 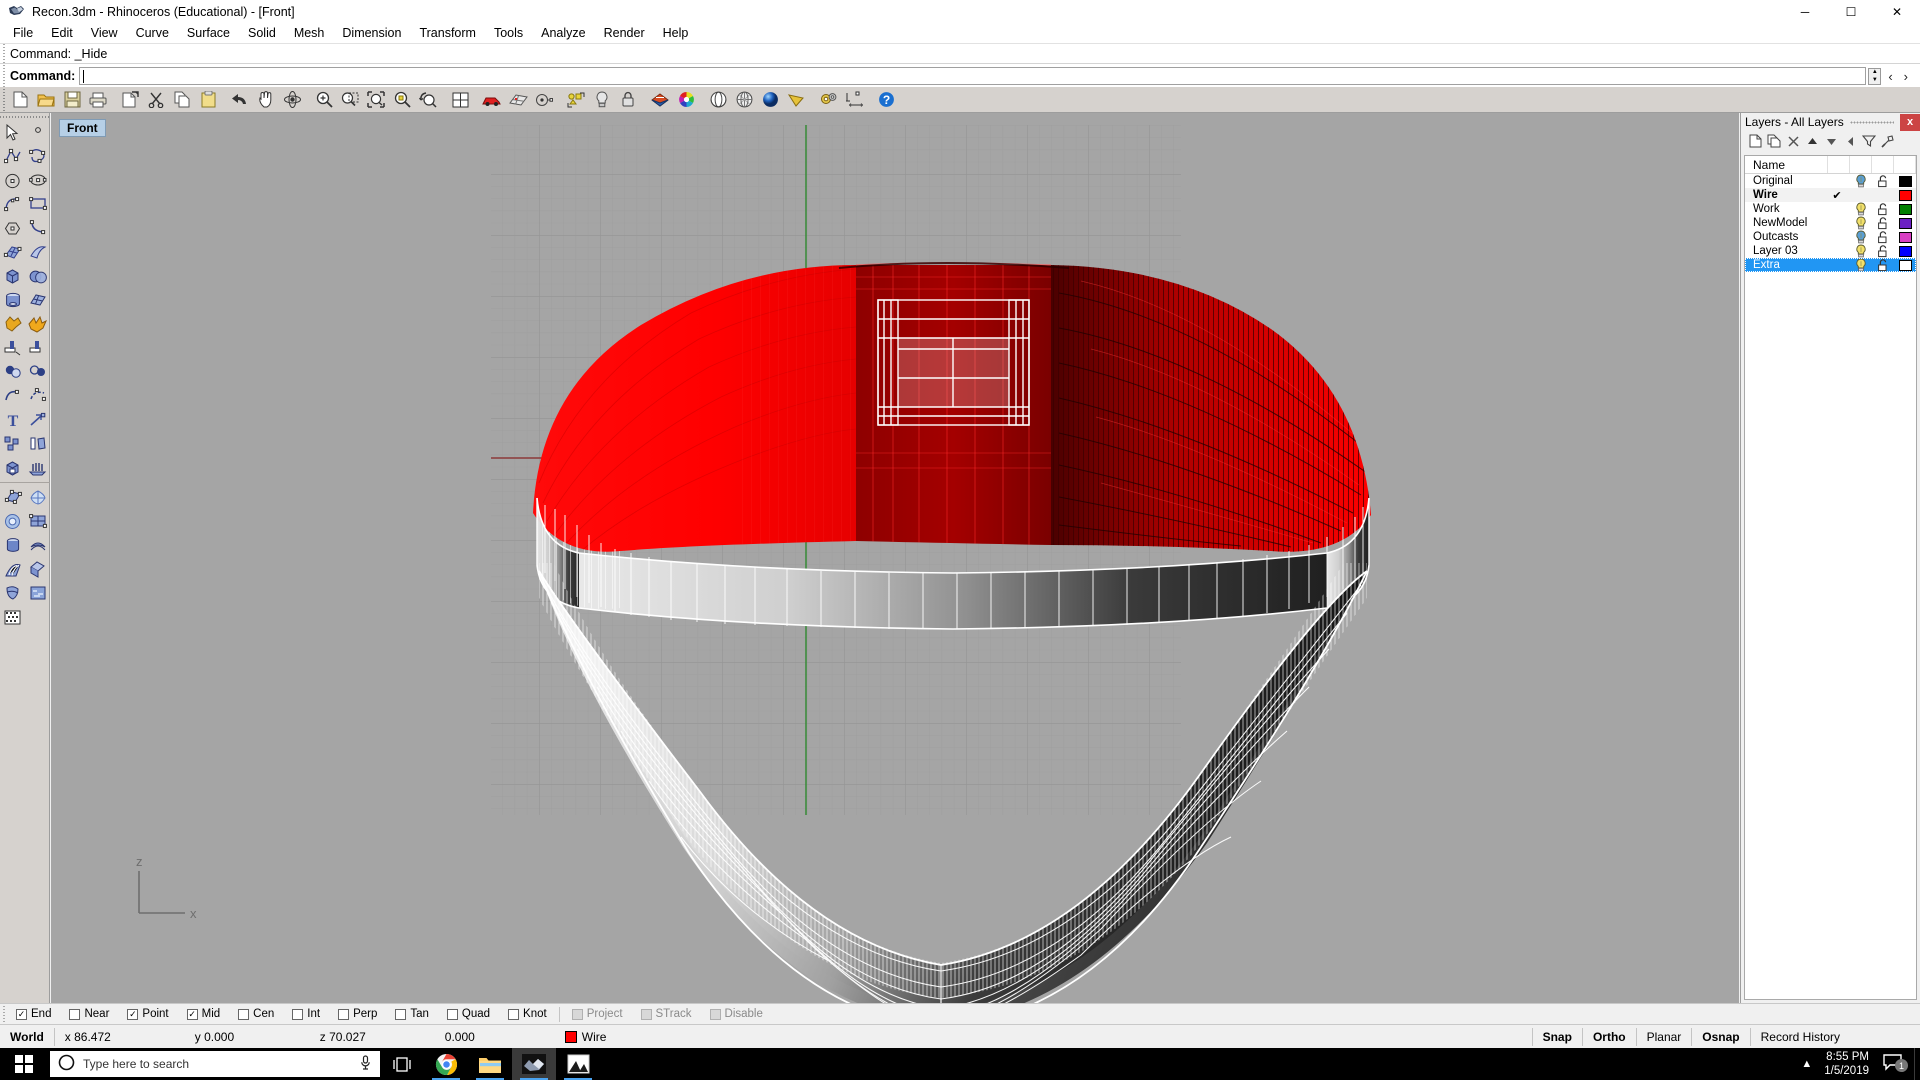 I want to click on scissors-cut-icon, so click(x=156, y=100).